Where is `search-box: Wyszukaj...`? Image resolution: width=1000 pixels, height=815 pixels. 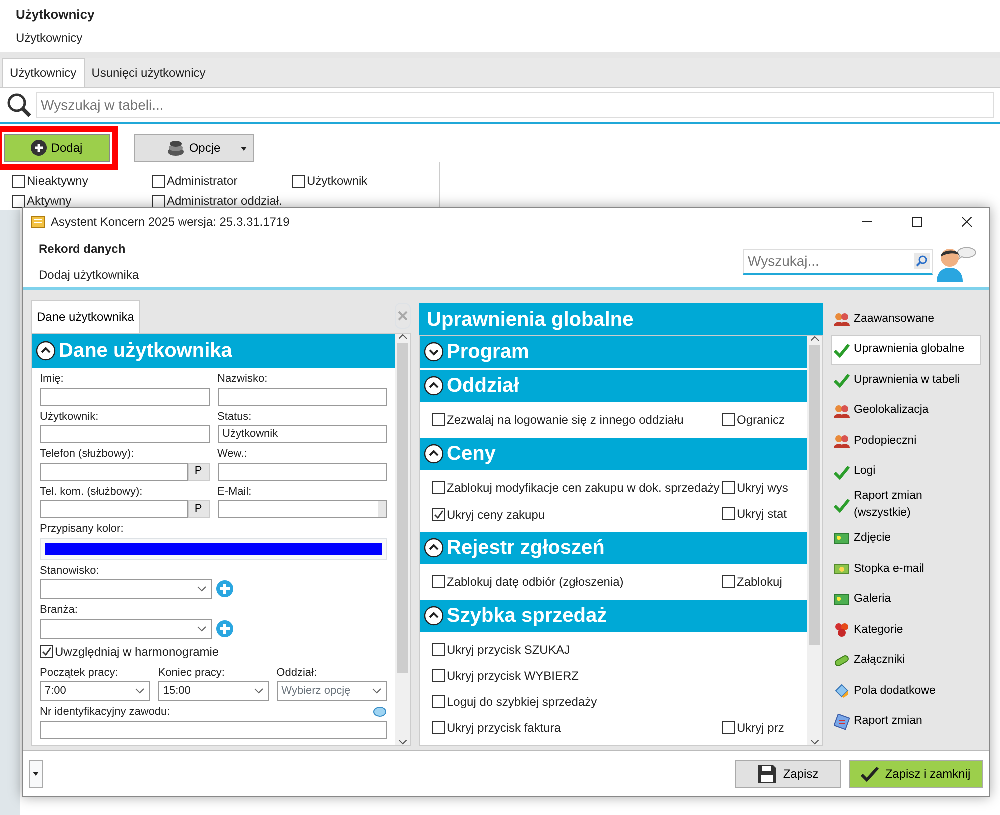
search-box: Wyszukaj... is located at coordinates (838, 261).